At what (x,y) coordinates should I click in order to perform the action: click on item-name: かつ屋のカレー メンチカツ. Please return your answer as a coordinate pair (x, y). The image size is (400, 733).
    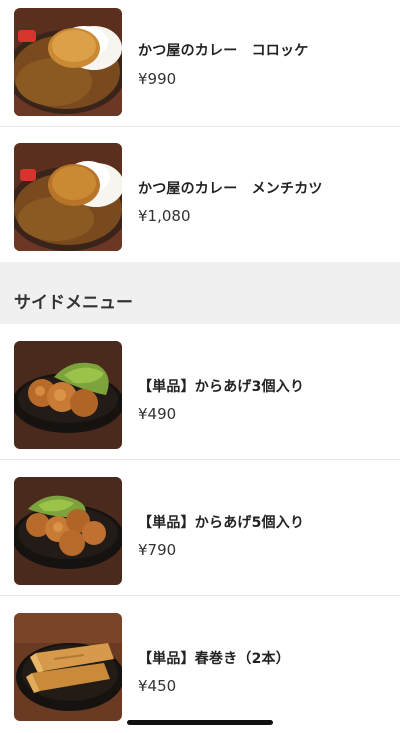
    Looking at the image, I should click on (230, 189).